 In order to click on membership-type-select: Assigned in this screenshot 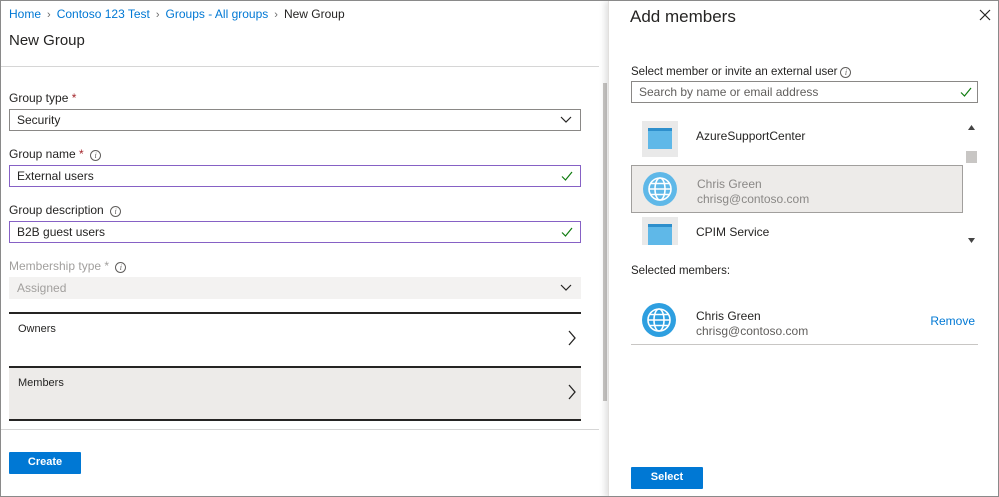, I will do `click(295, 288)`.